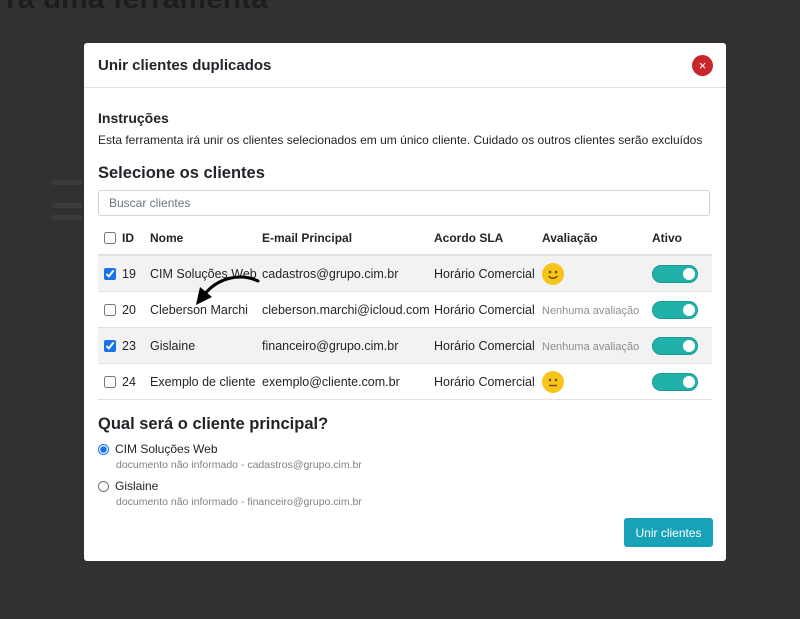  I want to click on principal-radio-cim, so click(103, 450).